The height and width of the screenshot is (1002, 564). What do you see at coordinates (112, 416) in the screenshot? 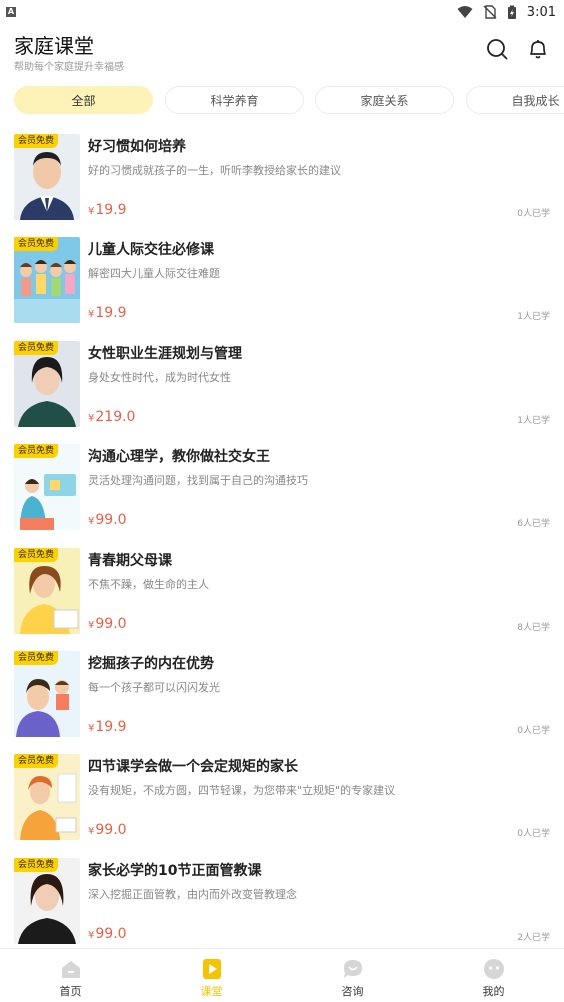
I see `course-price: ¥219.0` at bounding box center [112, 416].